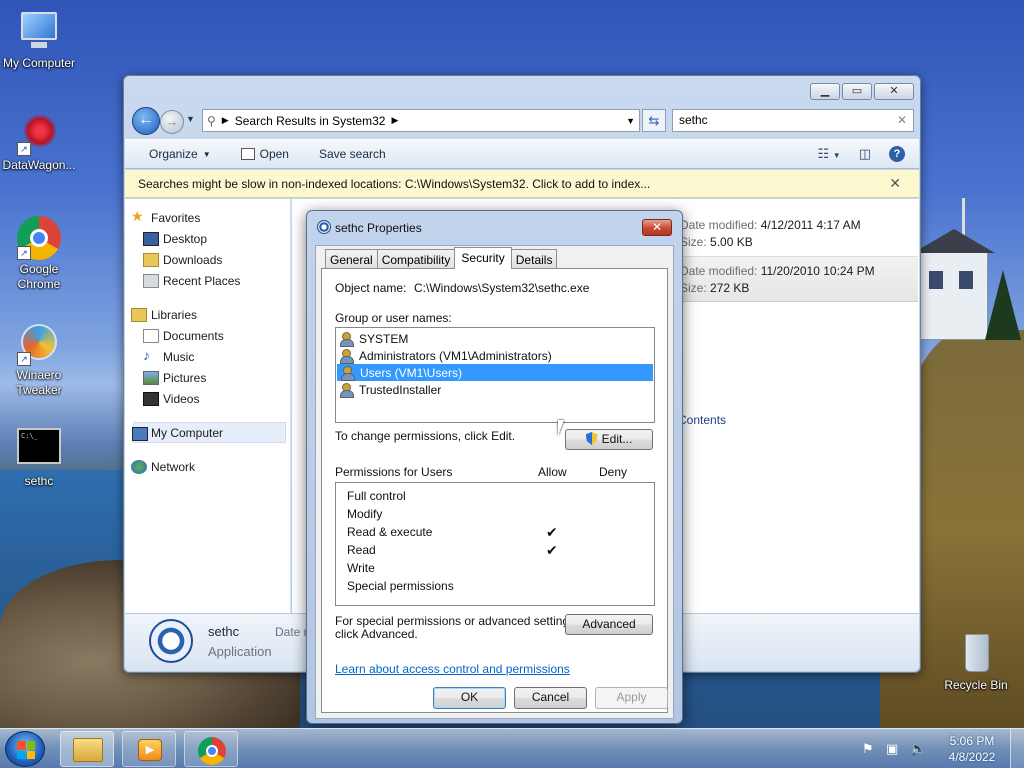 Image resolution: width=1024 pixels, height=768 pixels. What do you see at coordinates (193, 335) in the screenshot?
I see `nav-label: Documents` at bounding box center [193, 335].